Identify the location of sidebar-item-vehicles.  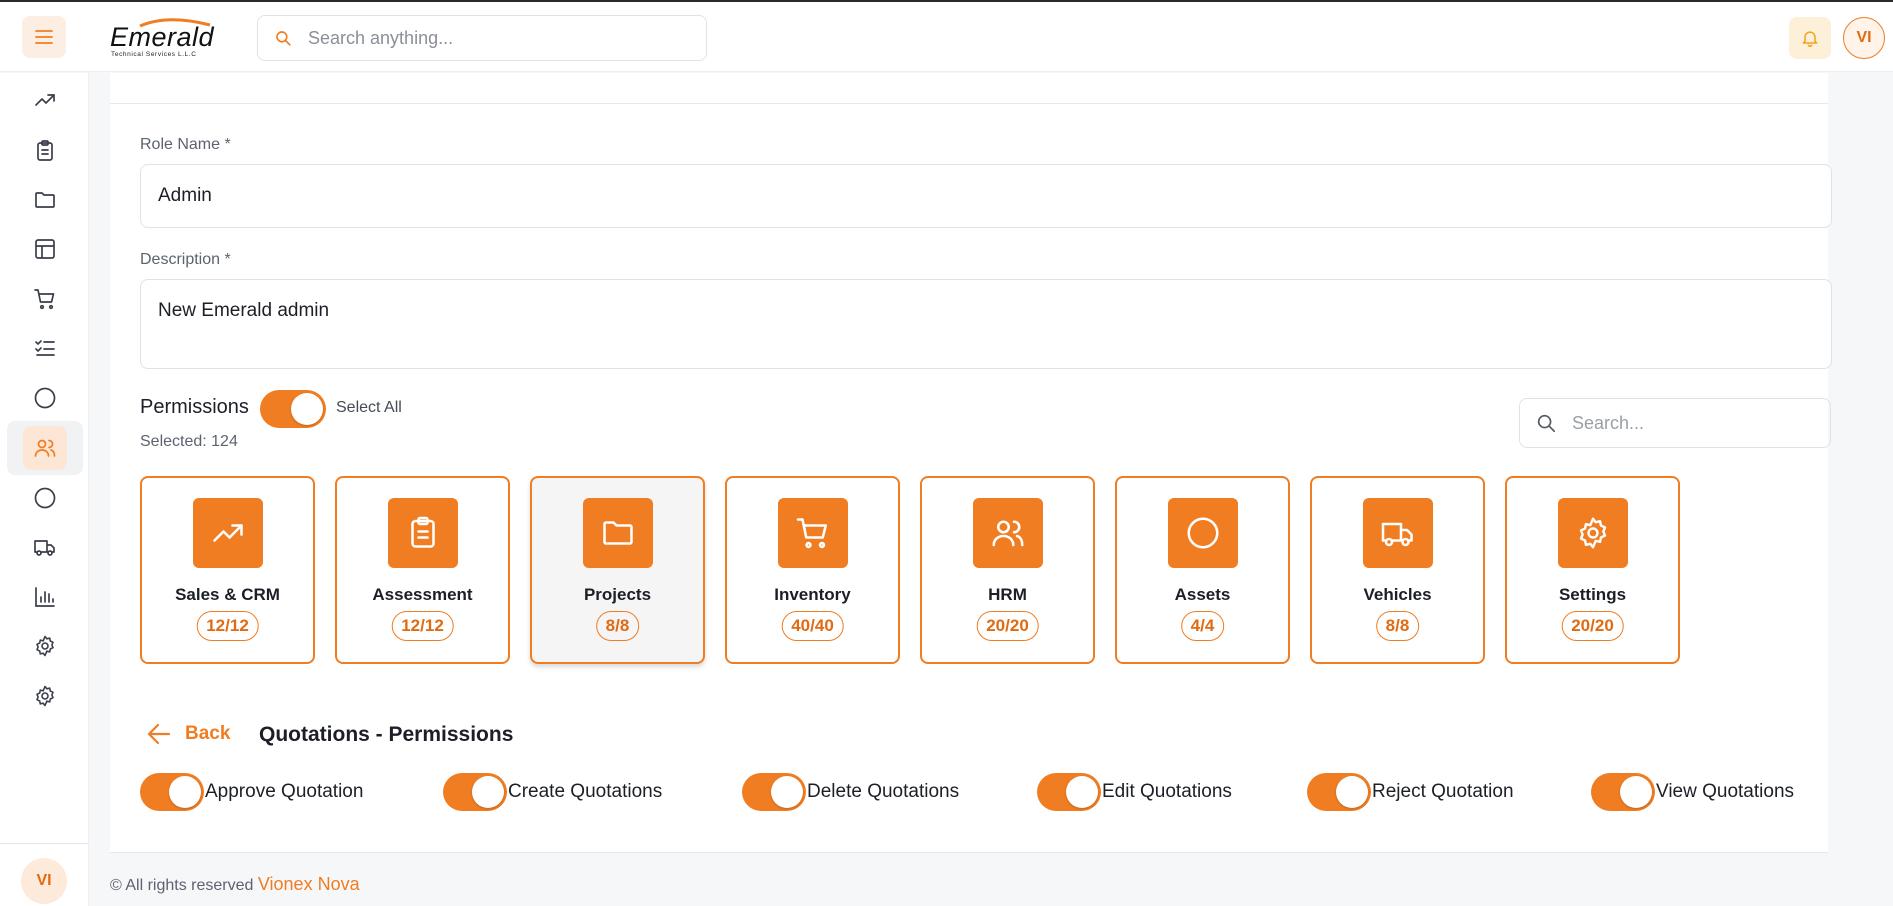
(45, 547).